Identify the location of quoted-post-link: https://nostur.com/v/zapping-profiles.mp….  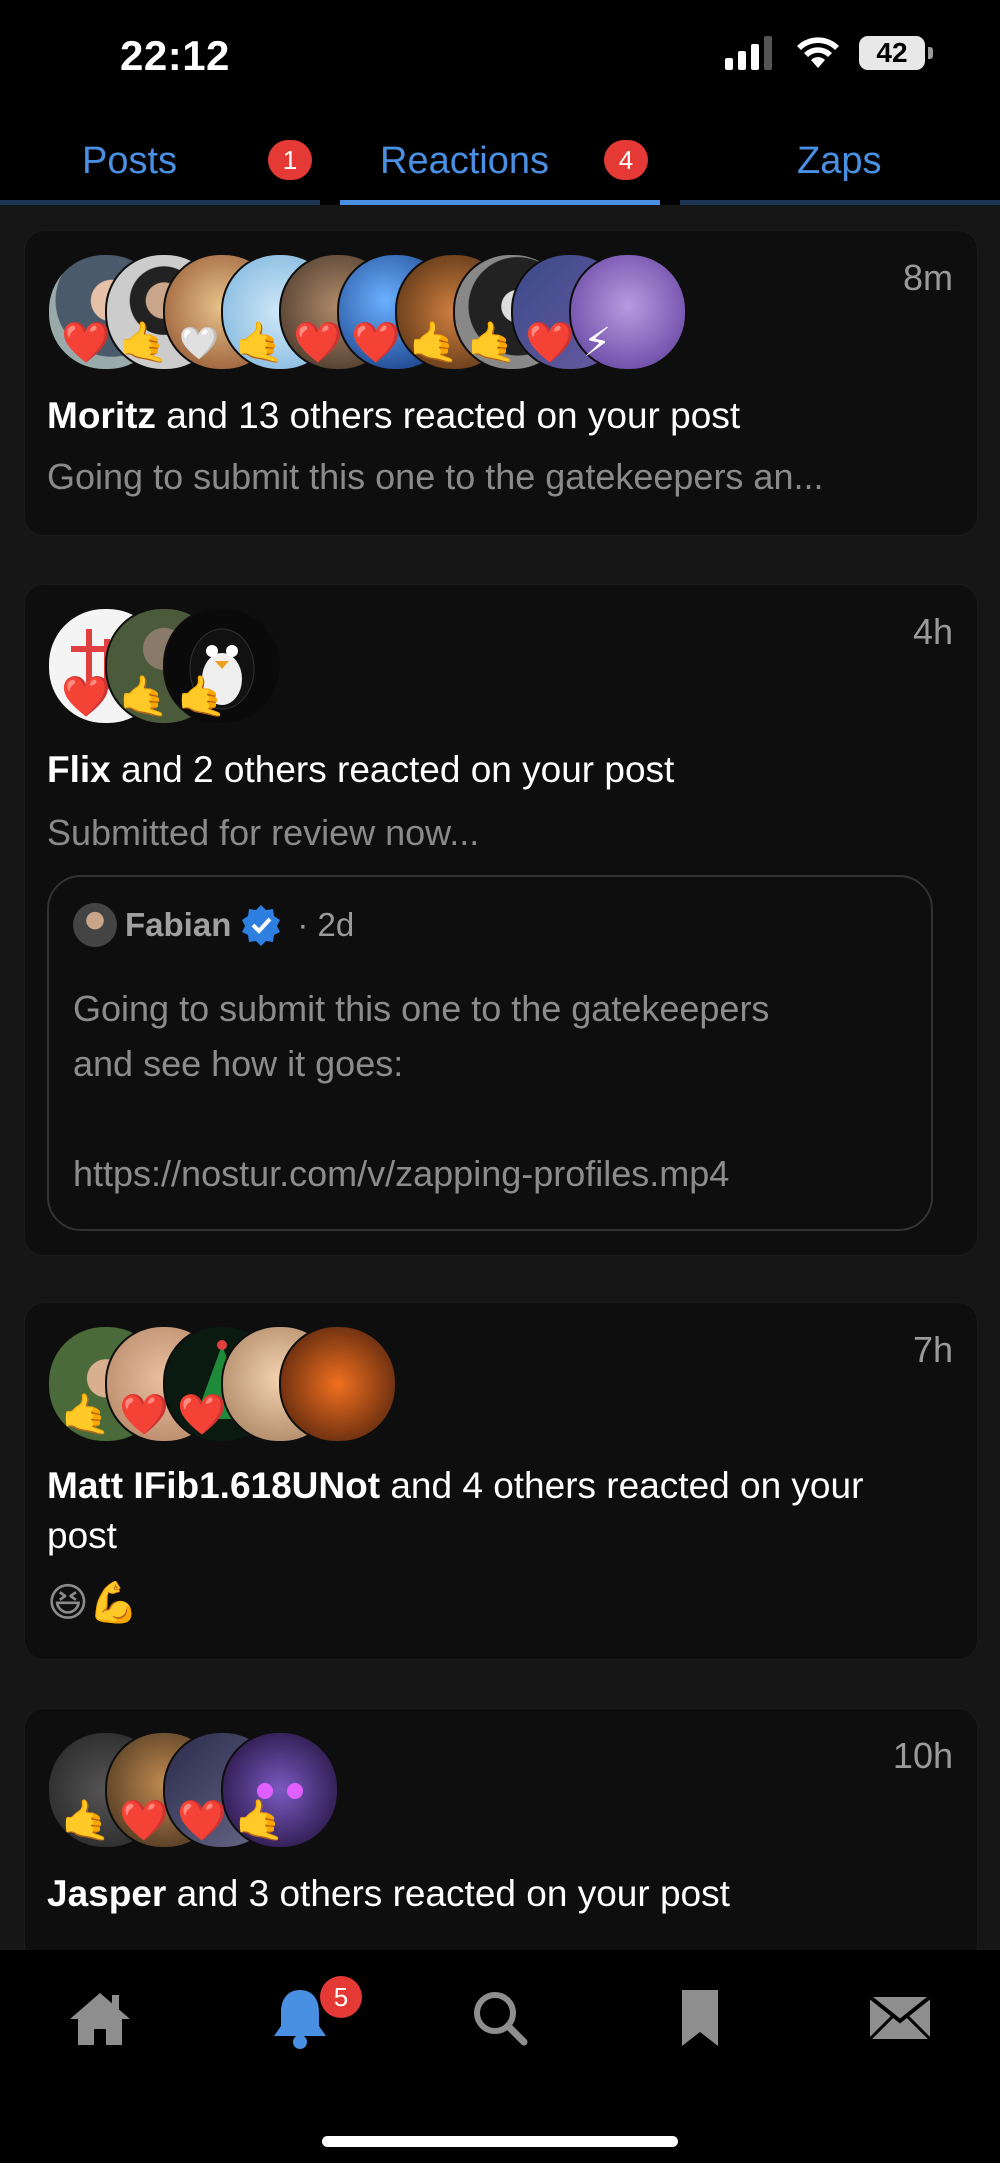
(493, 1173).